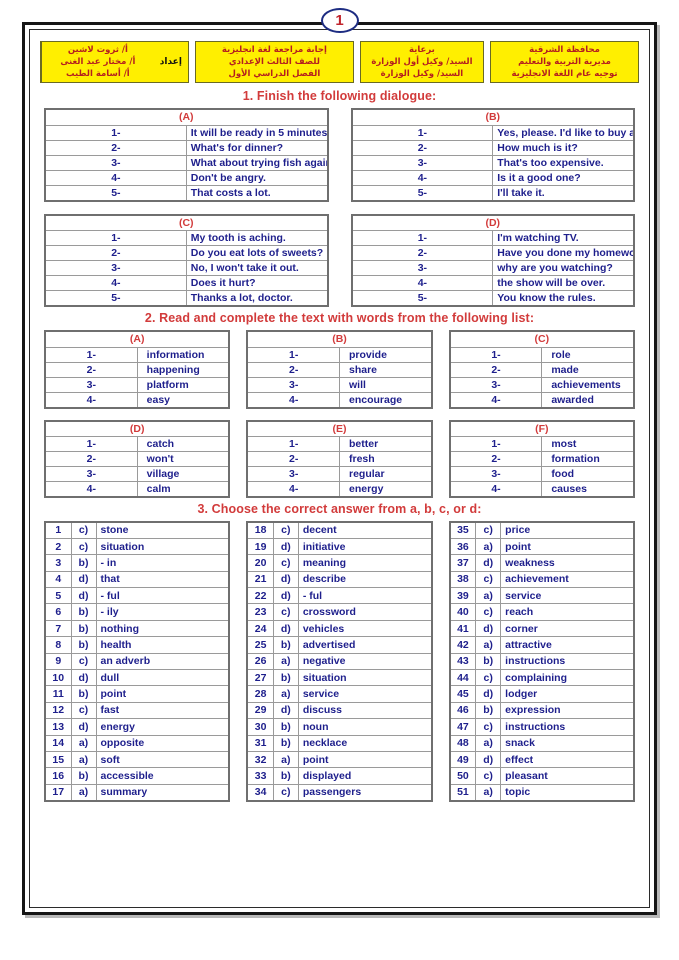  Describe the element at coordinates (365, 530) in the screenshot. I see `answer-text: decent` at that location.